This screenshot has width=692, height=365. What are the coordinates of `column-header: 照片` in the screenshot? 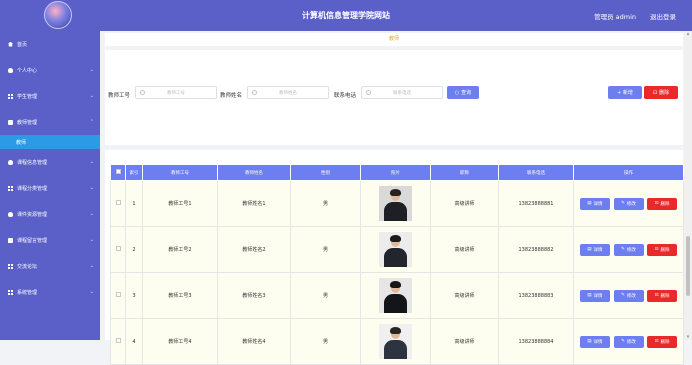 It's located at (395, 172).